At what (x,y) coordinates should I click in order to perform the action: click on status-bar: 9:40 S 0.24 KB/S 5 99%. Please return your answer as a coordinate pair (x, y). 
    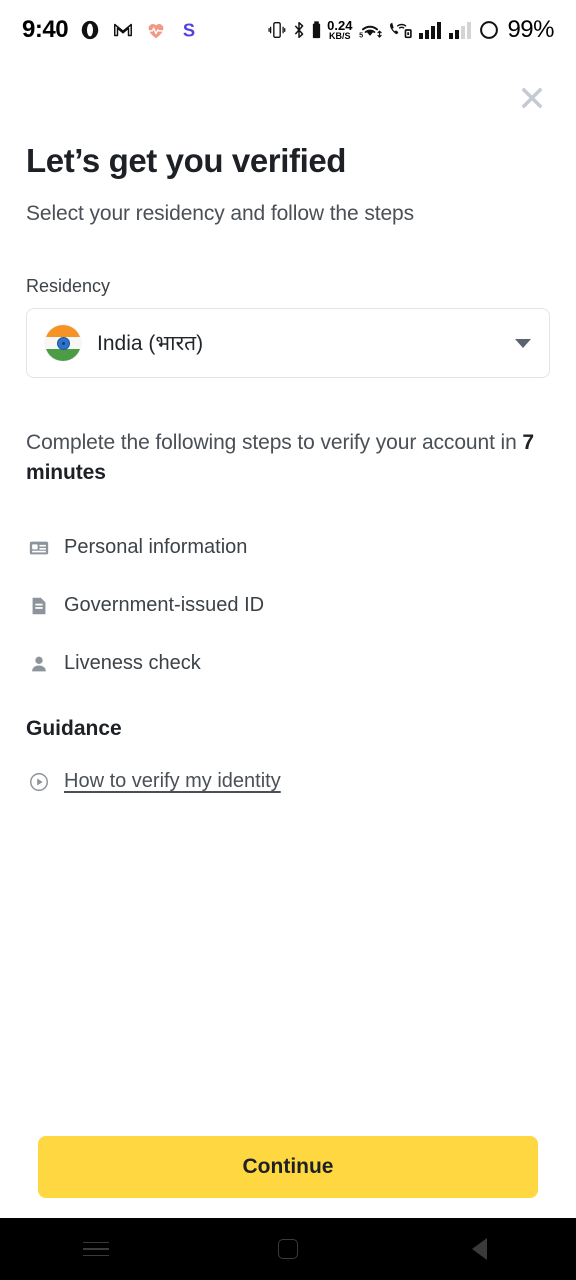
    Looking at the image, I should click on (288, 30).